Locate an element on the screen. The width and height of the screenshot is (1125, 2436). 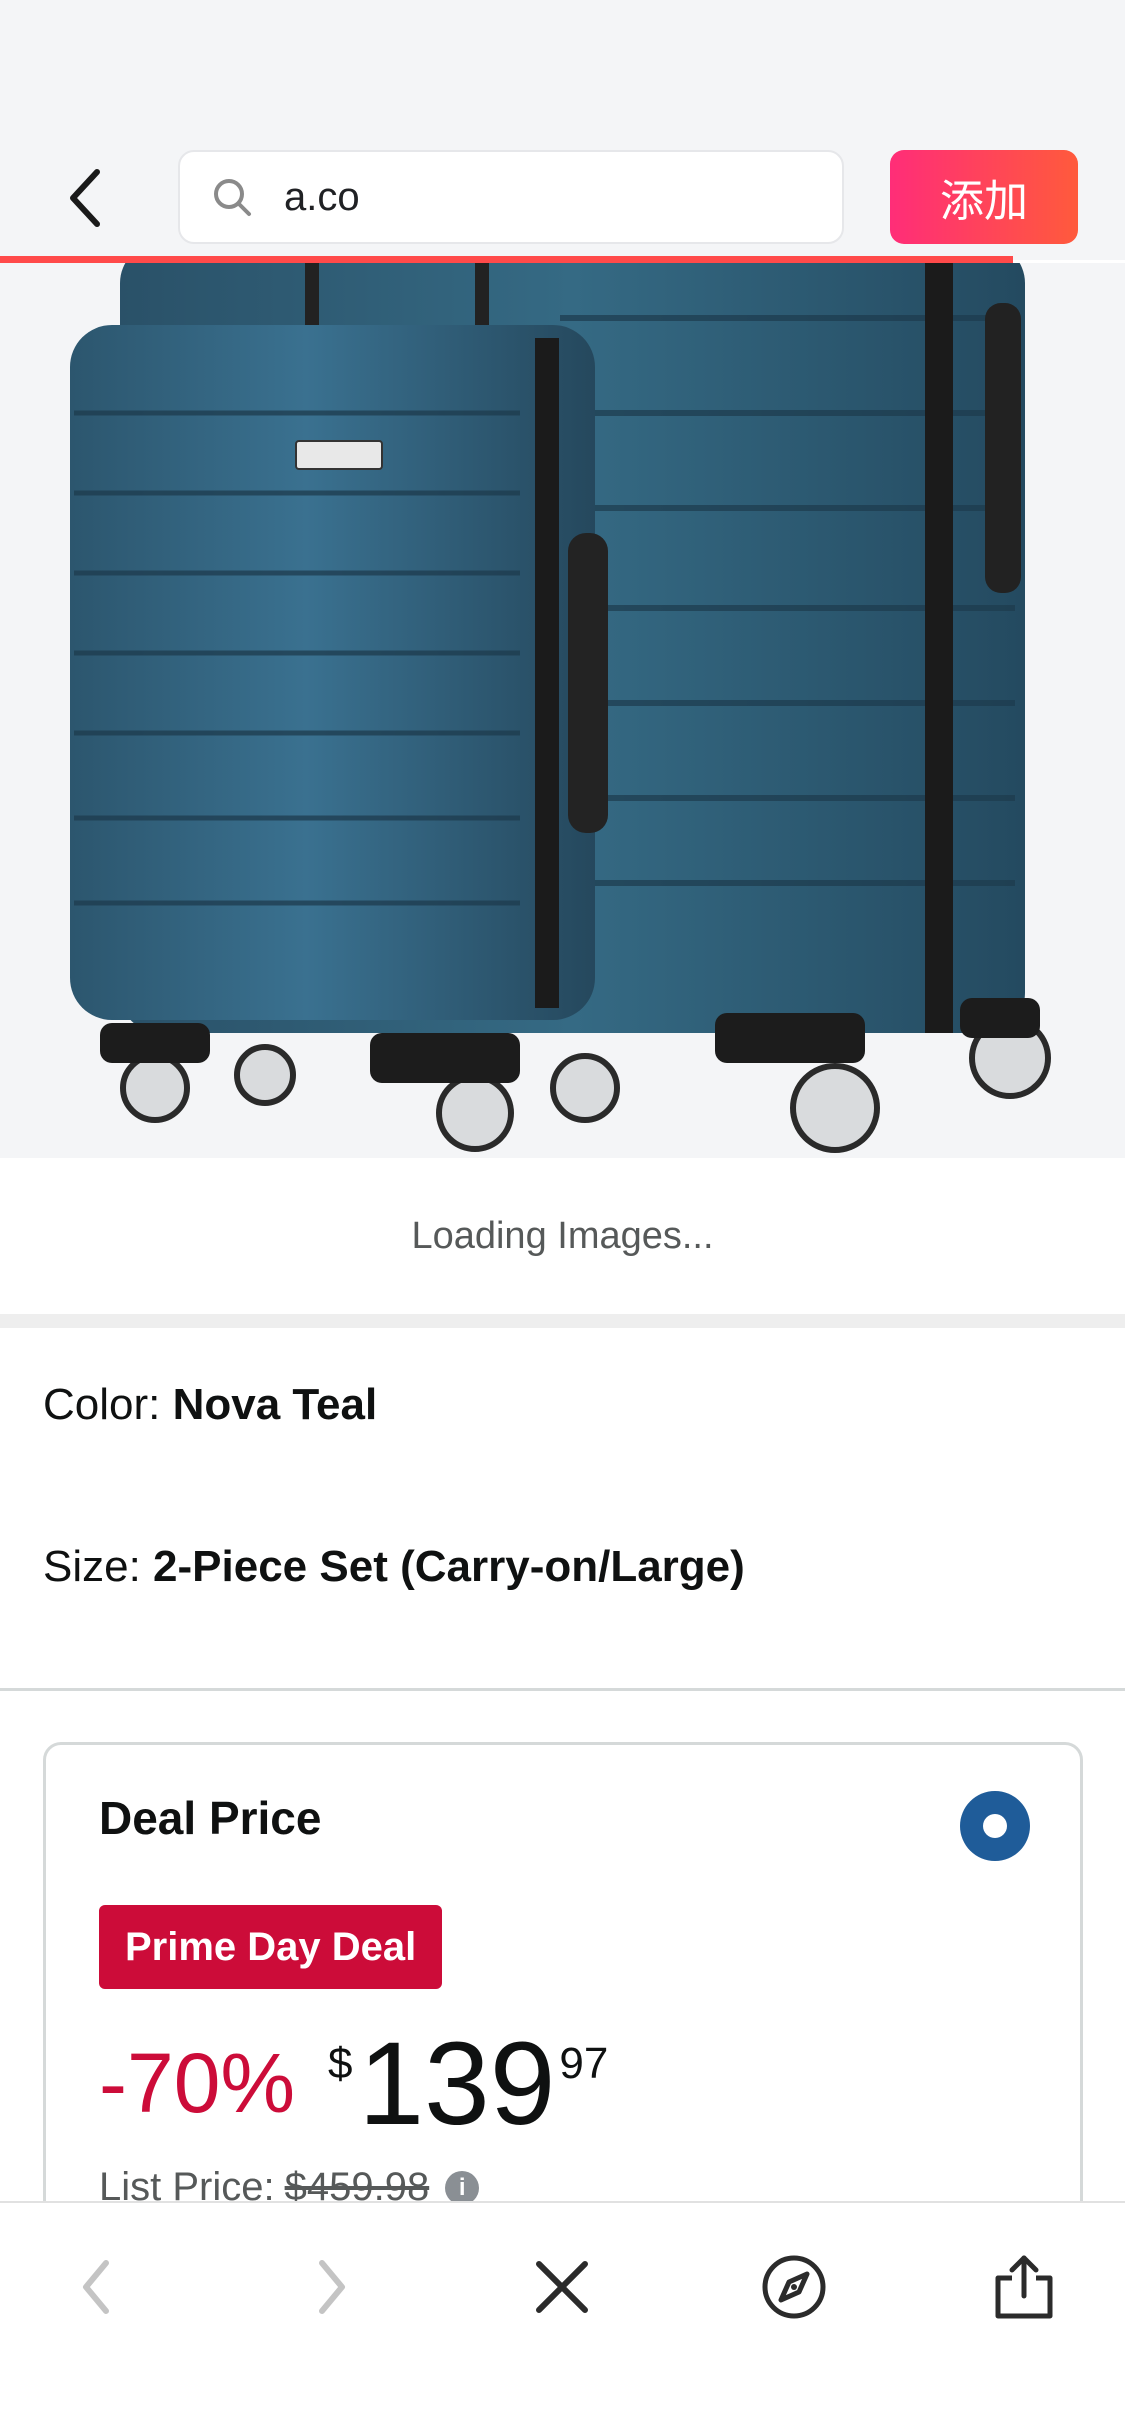
compass-button is located at coordinates (794, 2287).